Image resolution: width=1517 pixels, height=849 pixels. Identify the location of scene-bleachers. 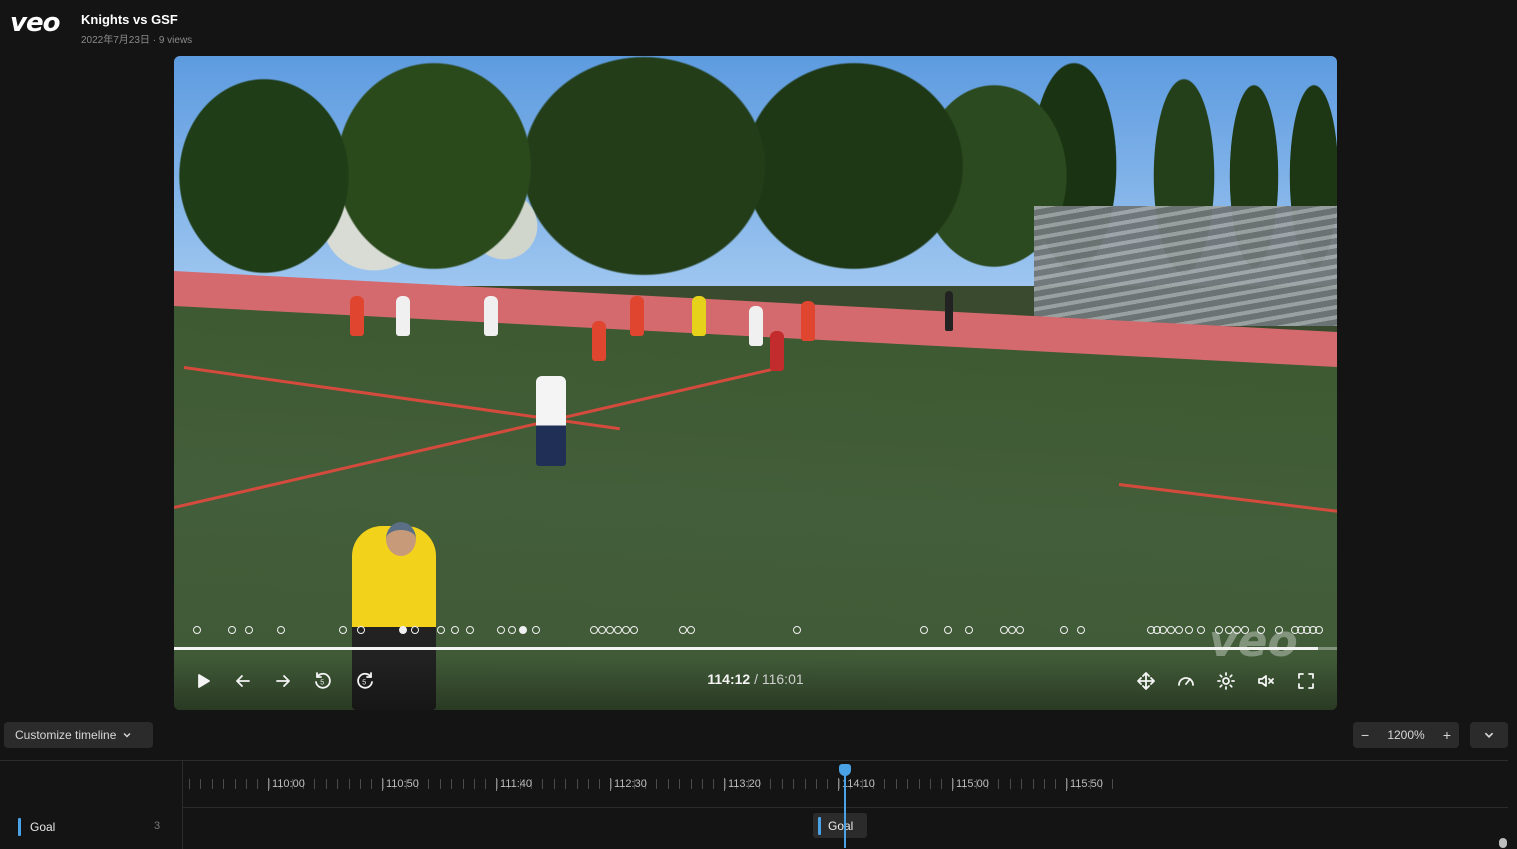
(1185, 266).